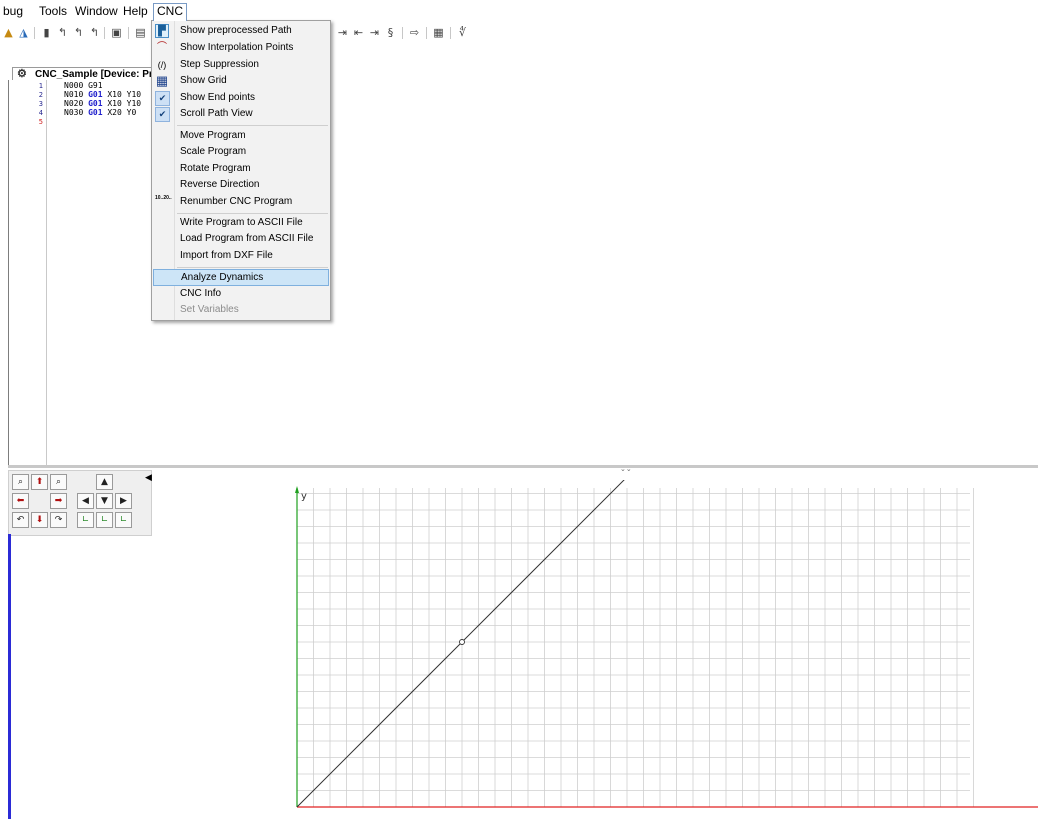 The width and height of the screenshot is (1038, 819). I want to click on editor-tab: ⚙ CNC_Sample [Device: Pro, so click(89, 74).